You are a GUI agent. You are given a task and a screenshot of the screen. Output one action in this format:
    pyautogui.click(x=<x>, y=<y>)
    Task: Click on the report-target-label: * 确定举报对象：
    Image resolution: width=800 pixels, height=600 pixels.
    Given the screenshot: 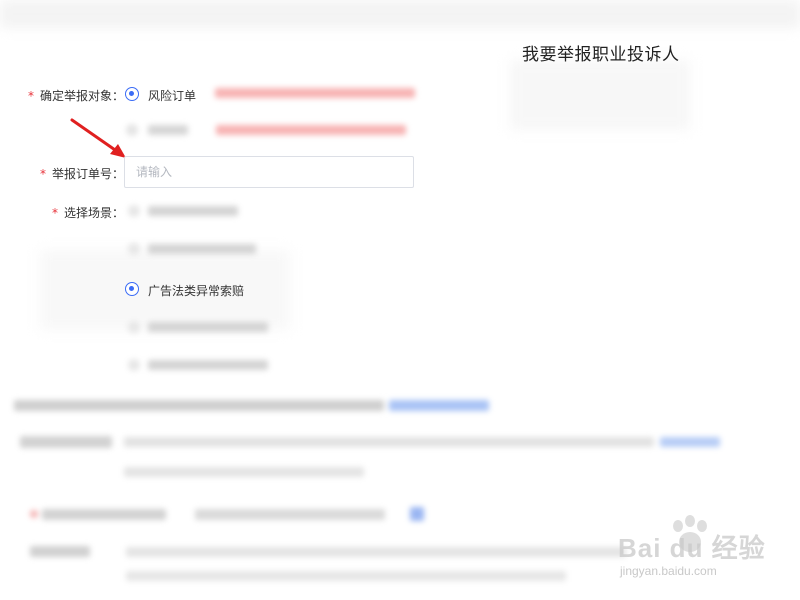 What is the action you would take?
    pyautogui.click(x=76, y=95)
    